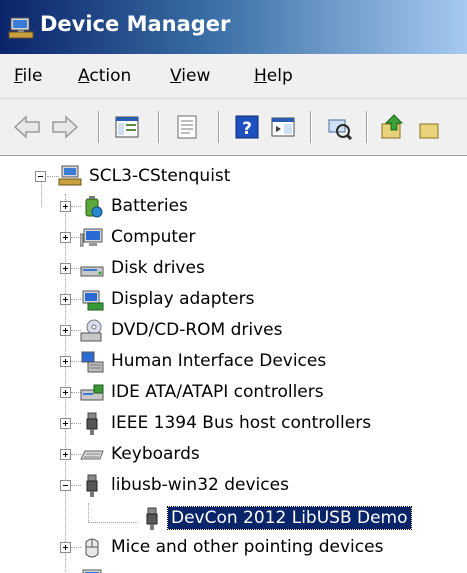 The image size is (467, 573). I want to click on update-driver-icon, so click(393, 127).